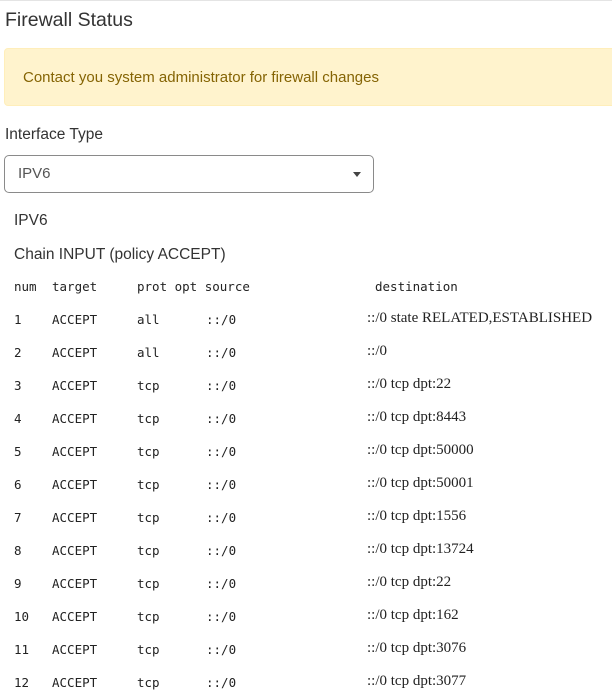 The width and height of the screenshot is (612, 696). I want to click on table-row: 2 ACCEPT all::/0::/0, so click(306, 354).